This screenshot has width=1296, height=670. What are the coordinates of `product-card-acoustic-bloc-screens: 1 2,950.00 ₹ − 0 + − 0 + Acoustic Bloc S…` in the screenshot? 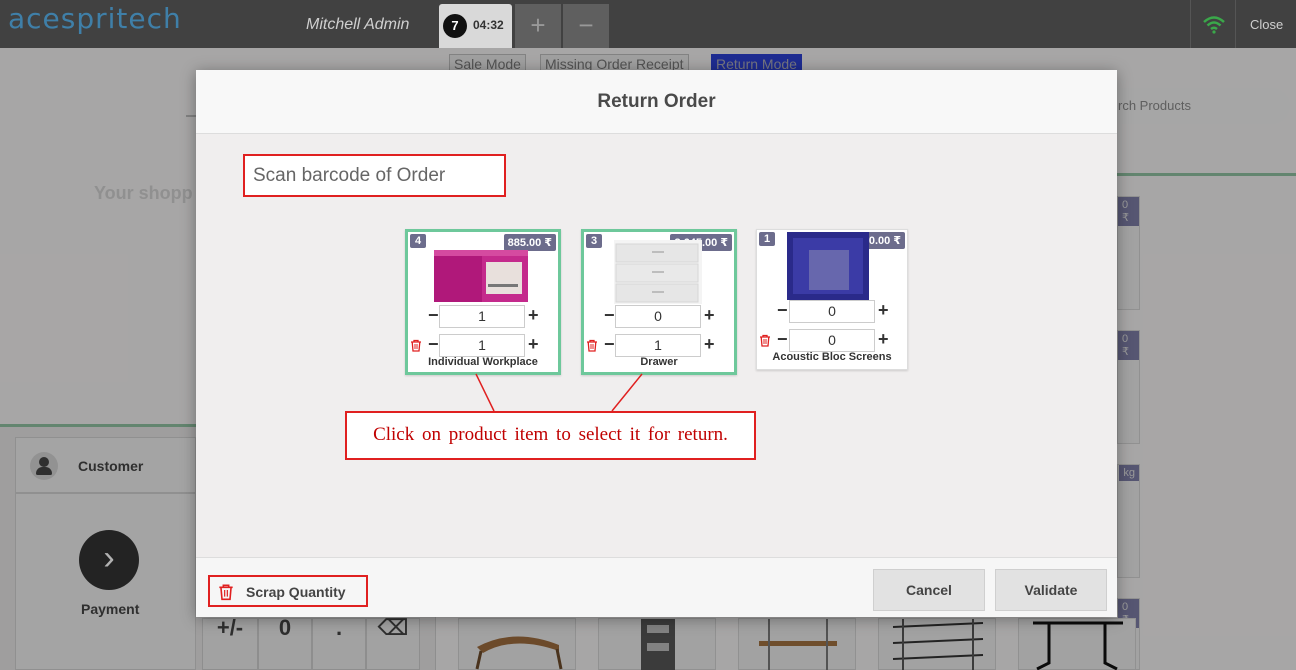 It's located at (832, 299).